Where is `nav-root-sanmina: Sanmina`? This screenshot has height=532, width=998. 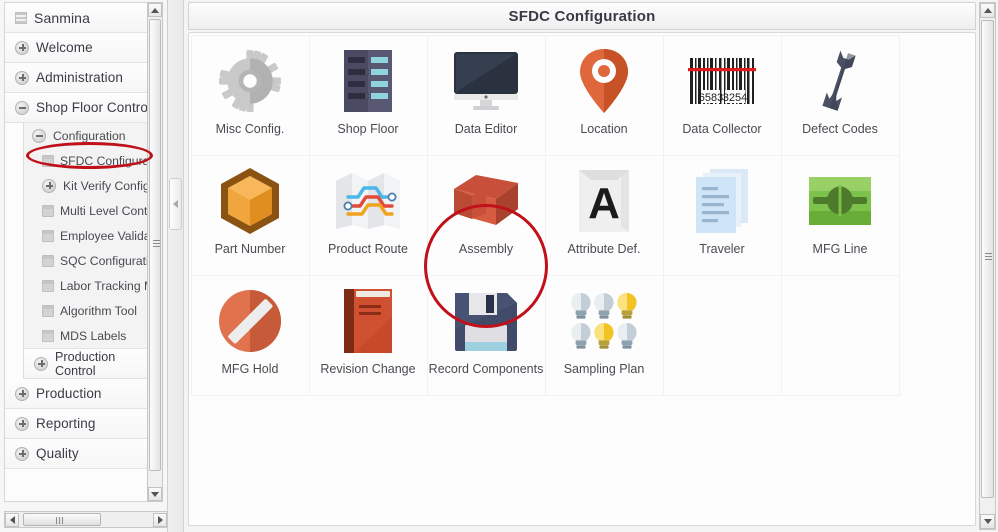 nav-root-sanmina: Sanmina is located at coordinates (78, 18).